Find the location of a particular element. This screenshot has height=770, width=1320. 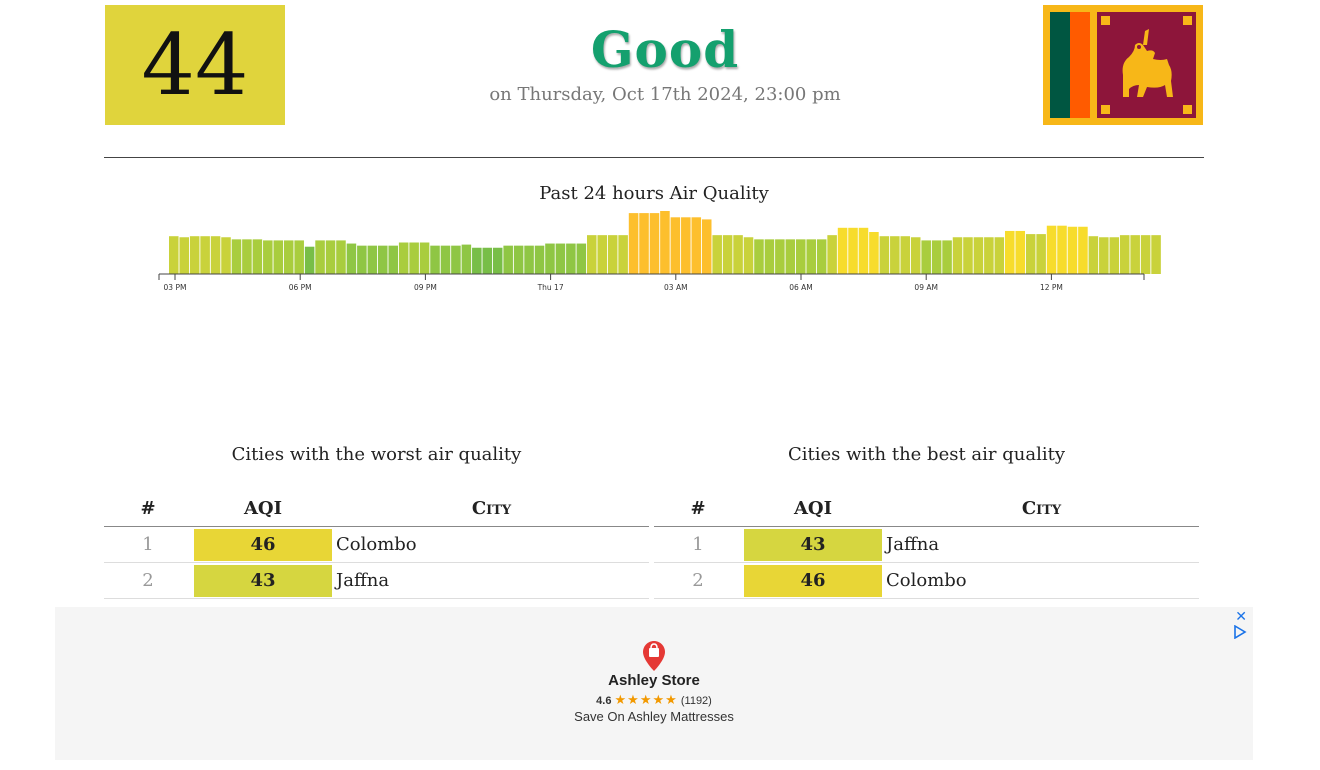

close-icon: ✕ is located at coordinates (1241, 617).